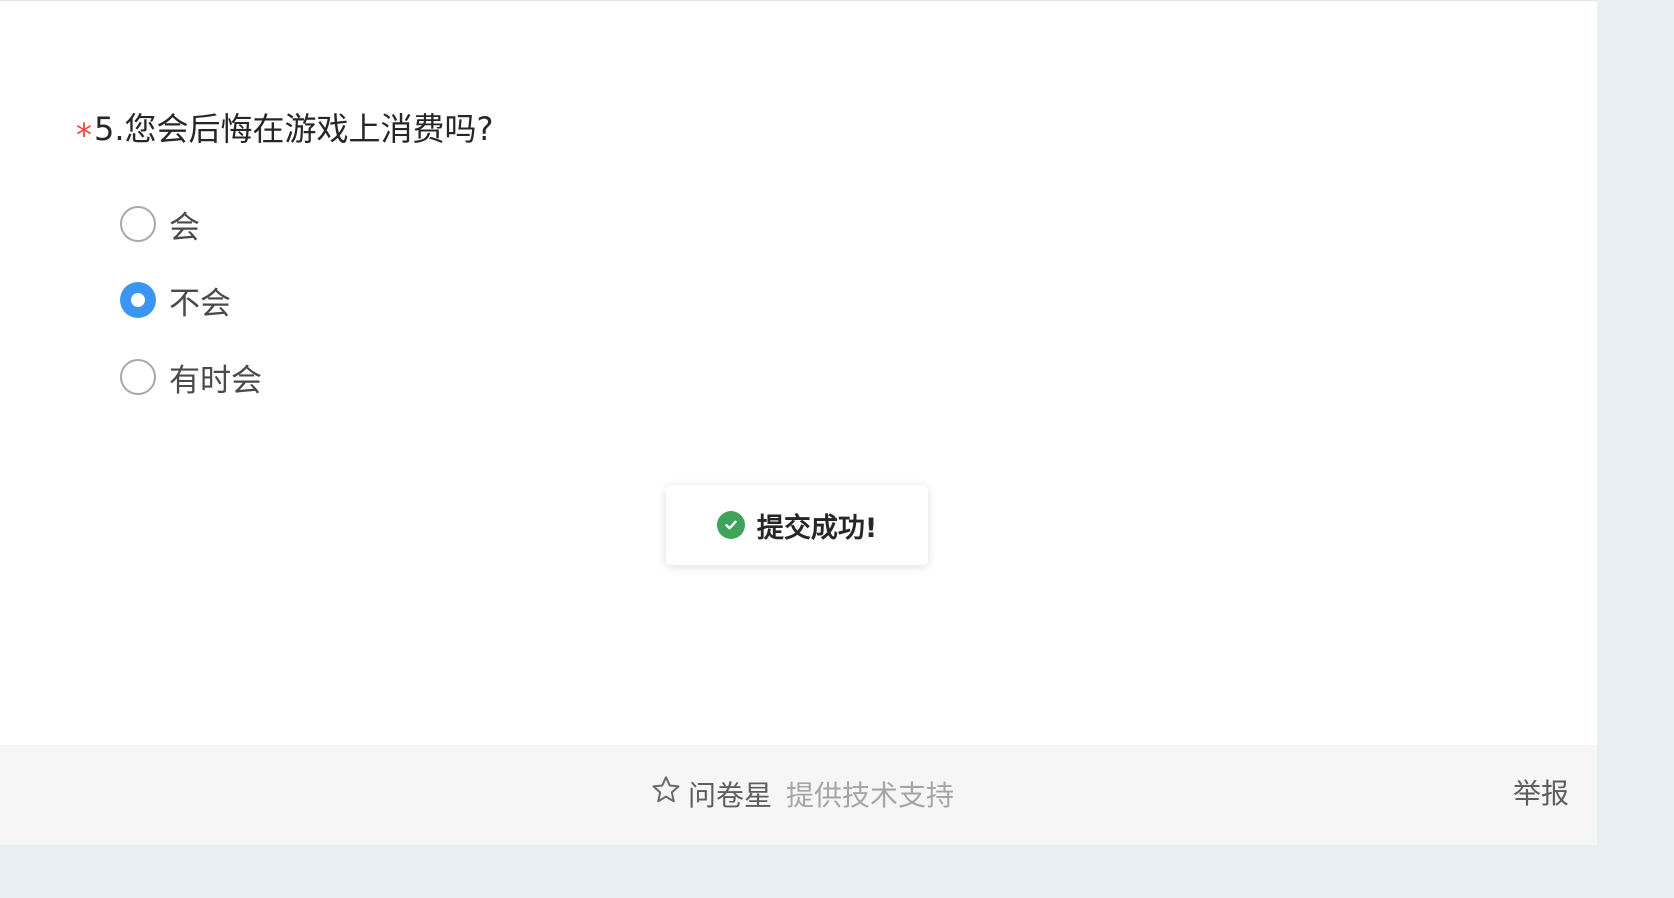 This screenshot has height=898, width=1674. I want to click on check-circle-icon, so click(730, 525).